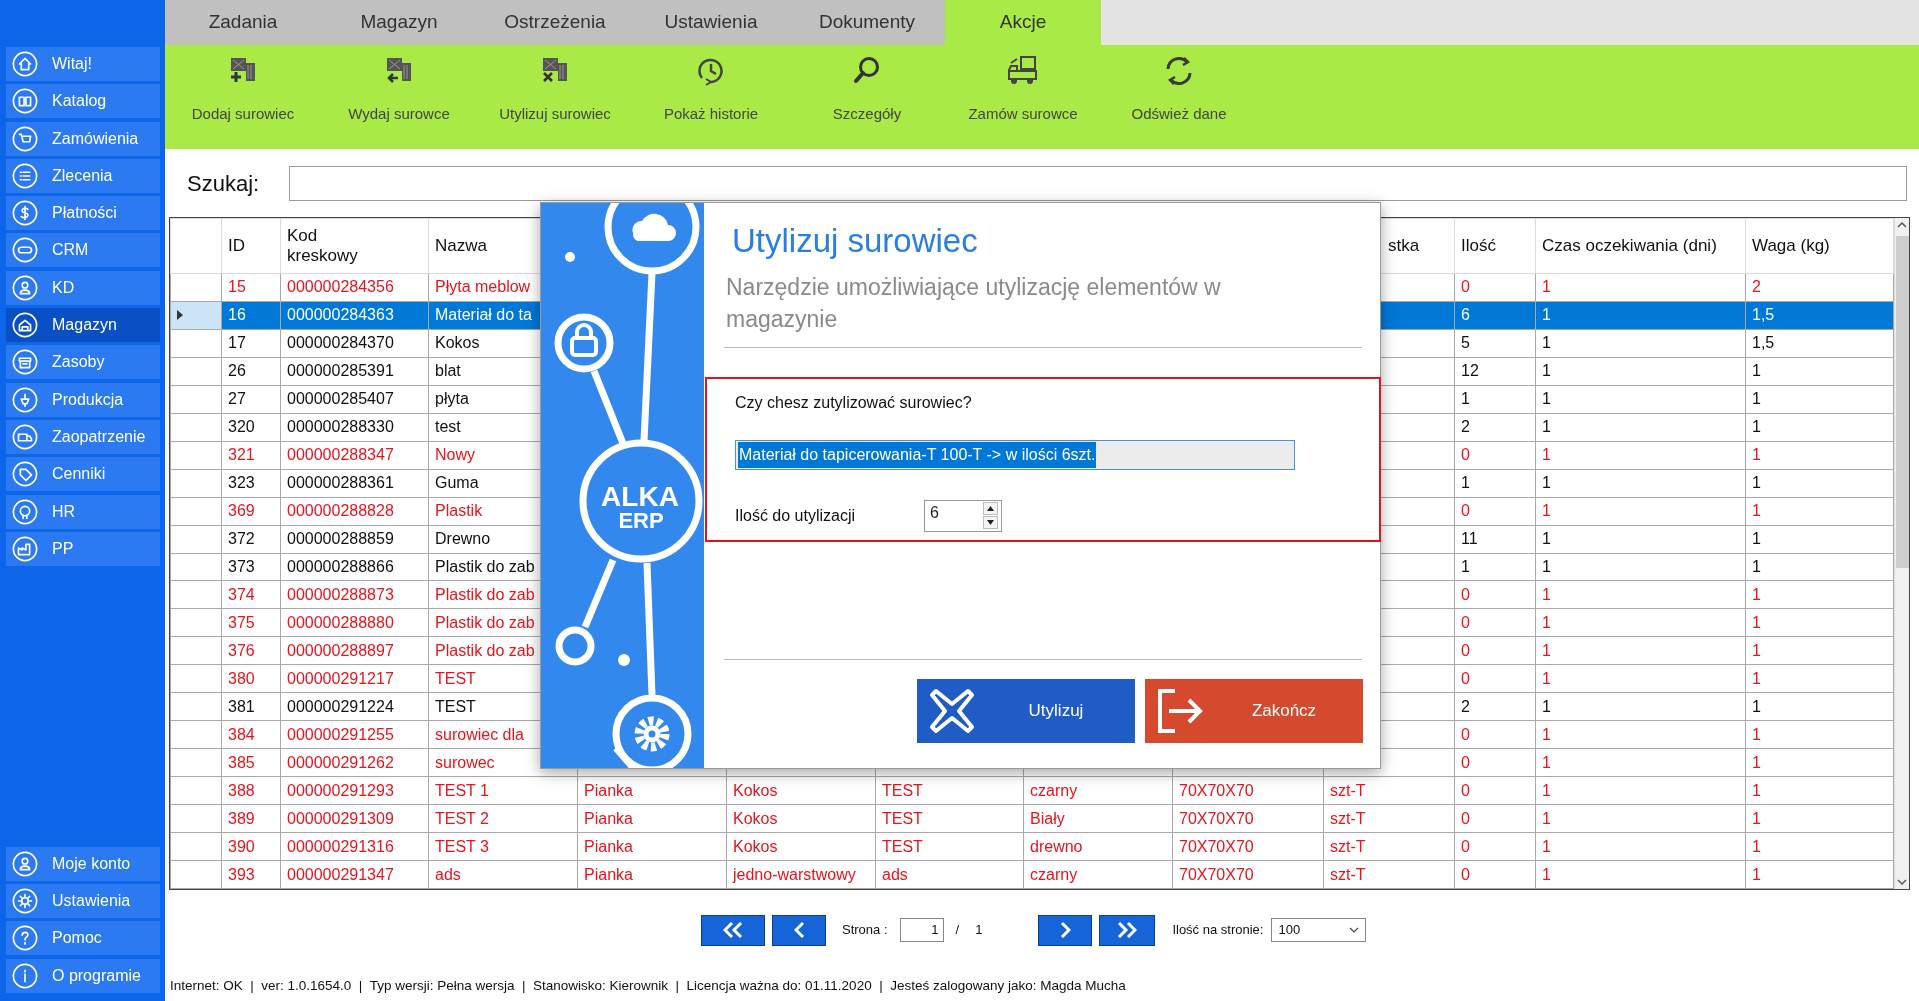 The height and width of the screenshot is (1001, 1919). What do you see at coordinates (83, 975) in the screenshot?
I see `sidebar-item: O programie` at bounding box center [83, 975].